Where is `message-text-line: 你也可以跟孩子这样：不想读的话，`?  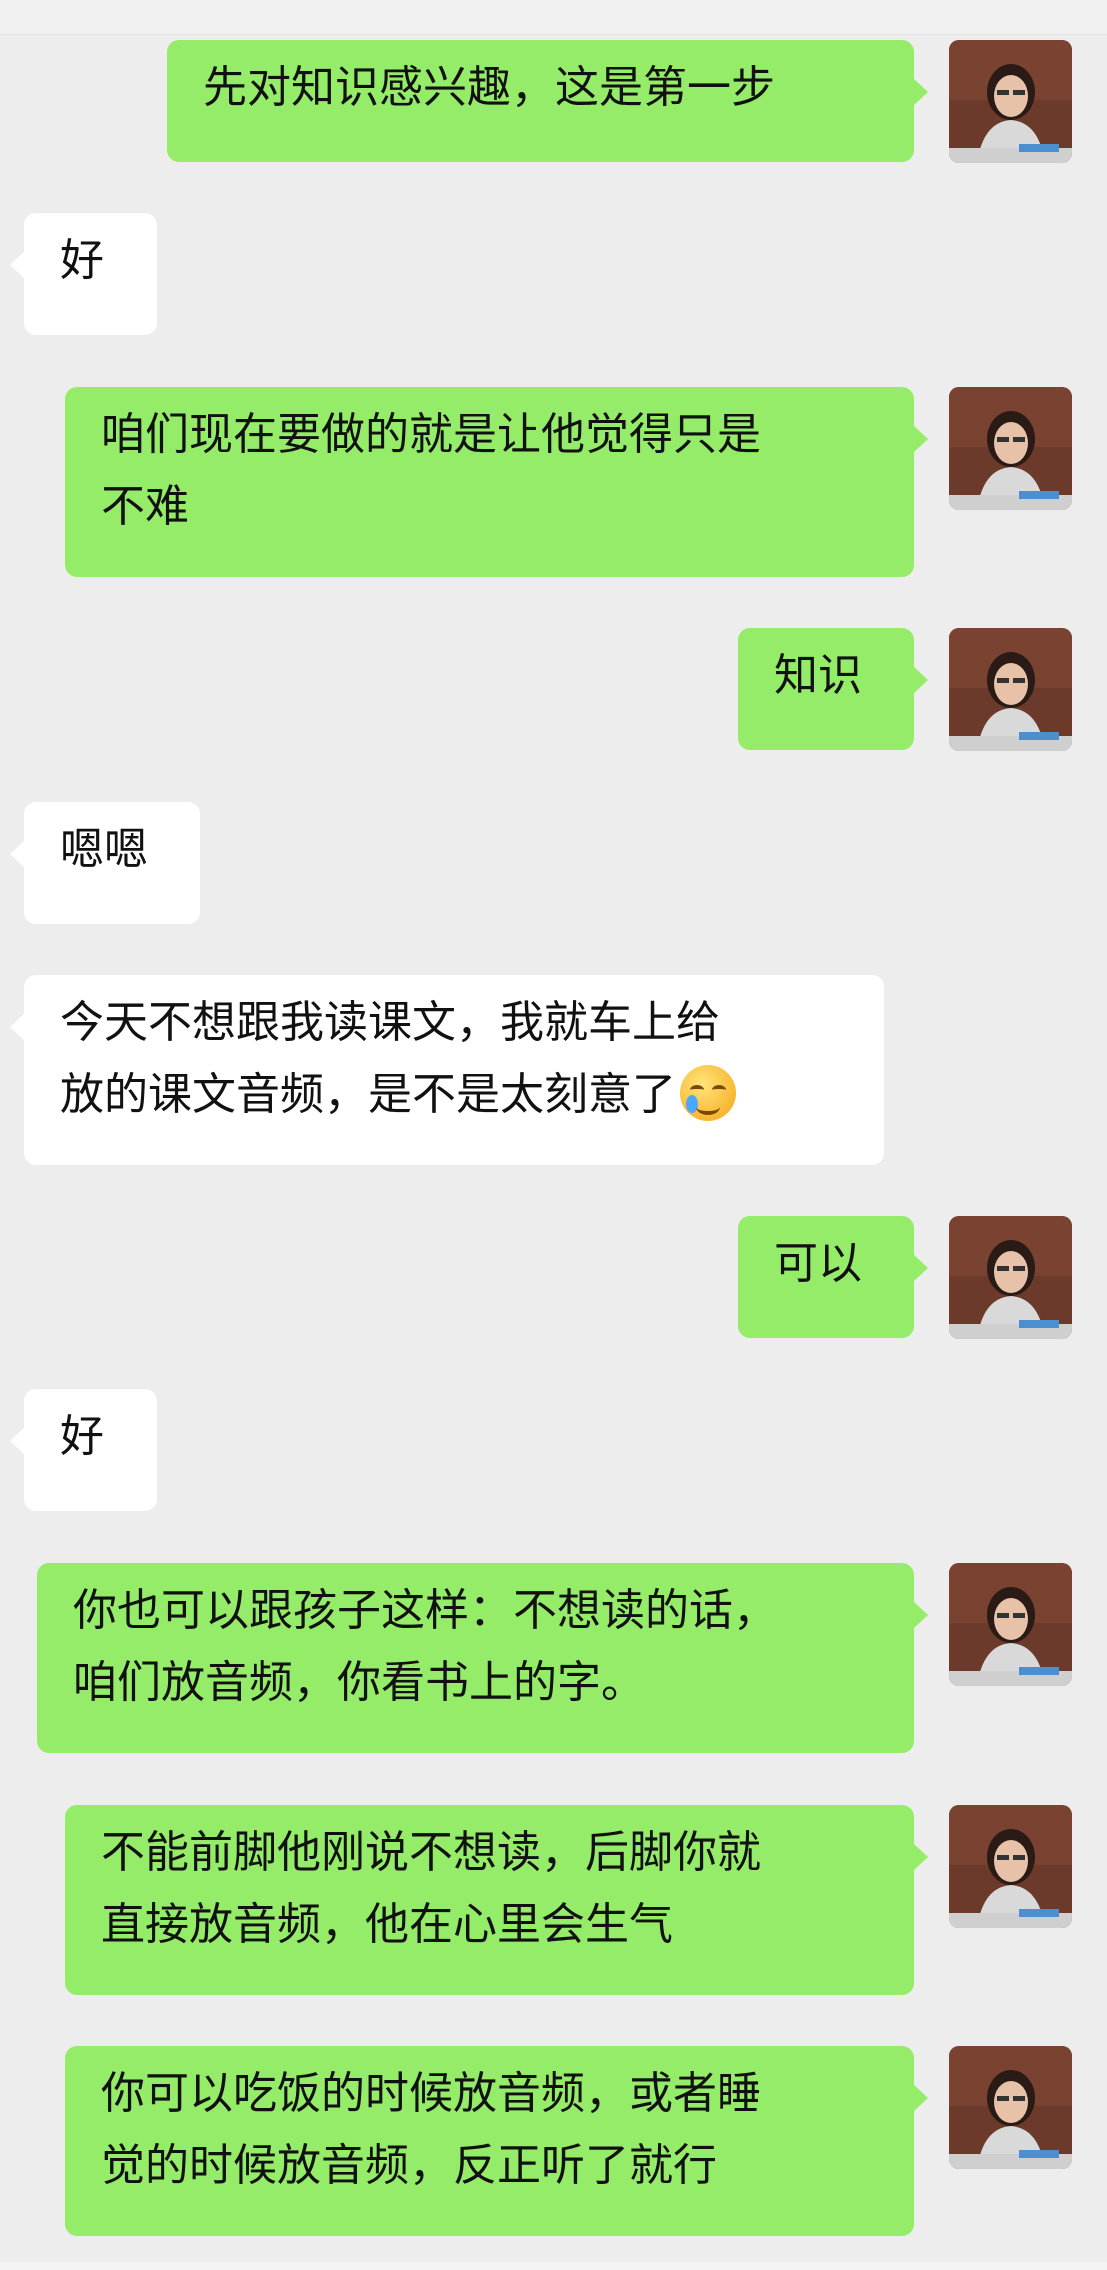 message-text-line: 你也可以跟孩子这样：不想读的话， is located at coordinates (425, 1610).